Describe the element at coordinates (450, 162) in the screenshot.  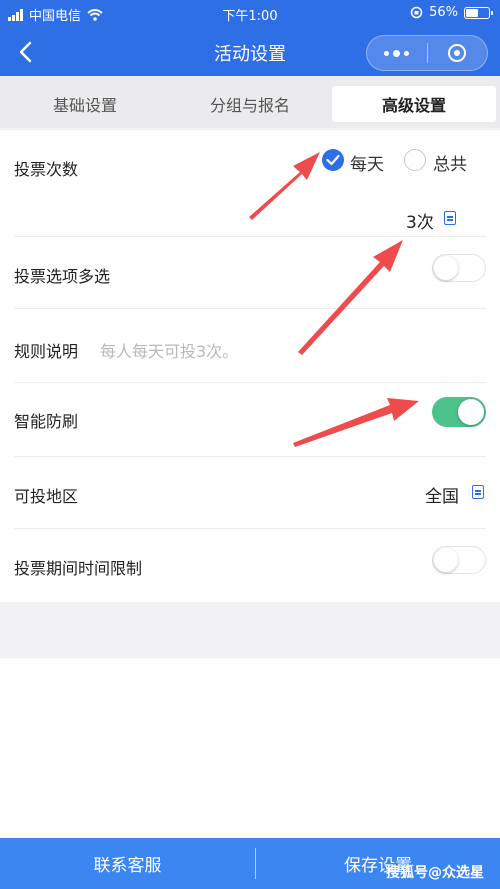
I see `radio-total-label: 总共` at that location.